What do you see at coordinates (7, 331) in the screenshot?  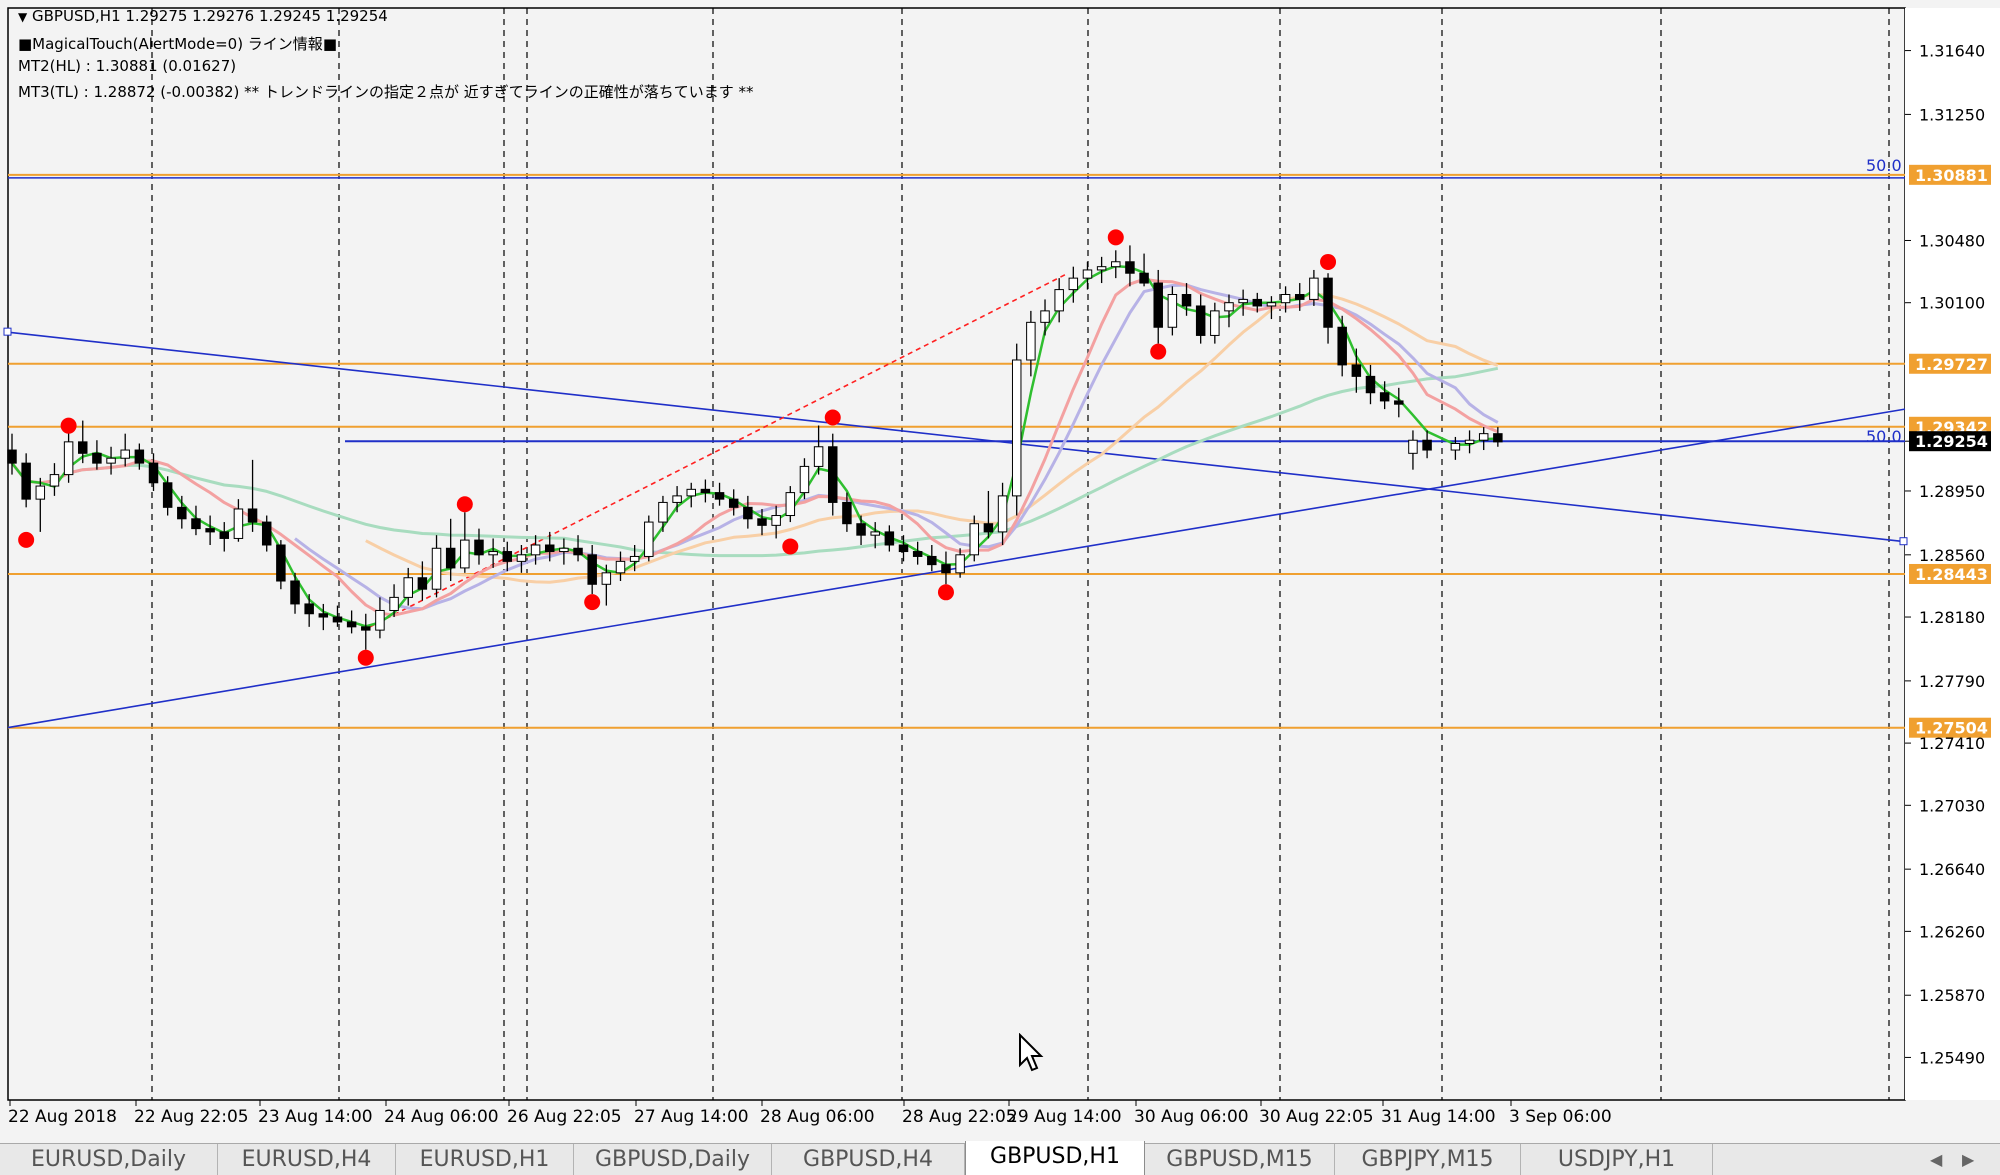 I see `trendline-anchor-handle` at bounding box center [7, 331].